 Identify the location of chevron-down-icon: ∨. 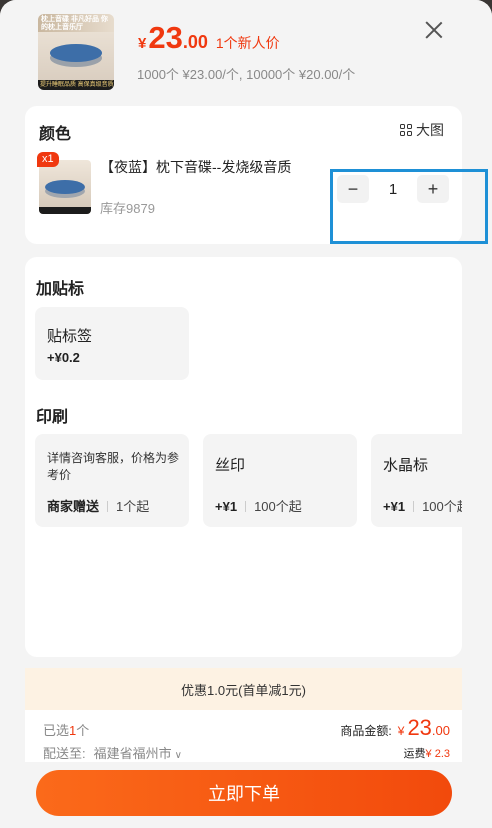
(178, 755).